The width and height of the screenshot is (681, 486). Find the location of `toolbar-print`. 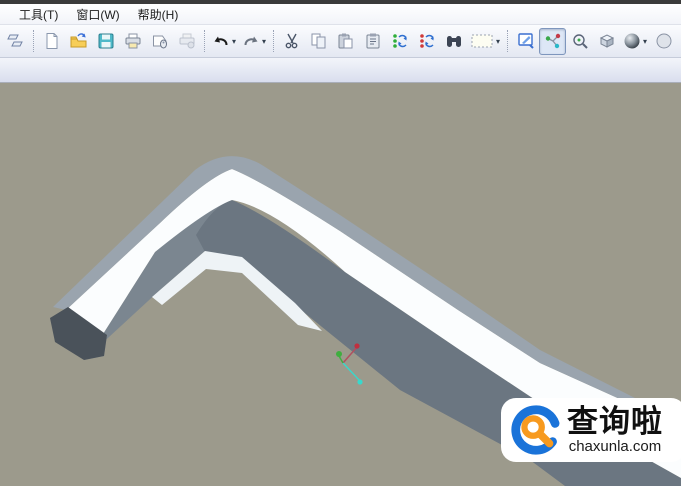

toolbar-print is located at coordinates (132, 41).